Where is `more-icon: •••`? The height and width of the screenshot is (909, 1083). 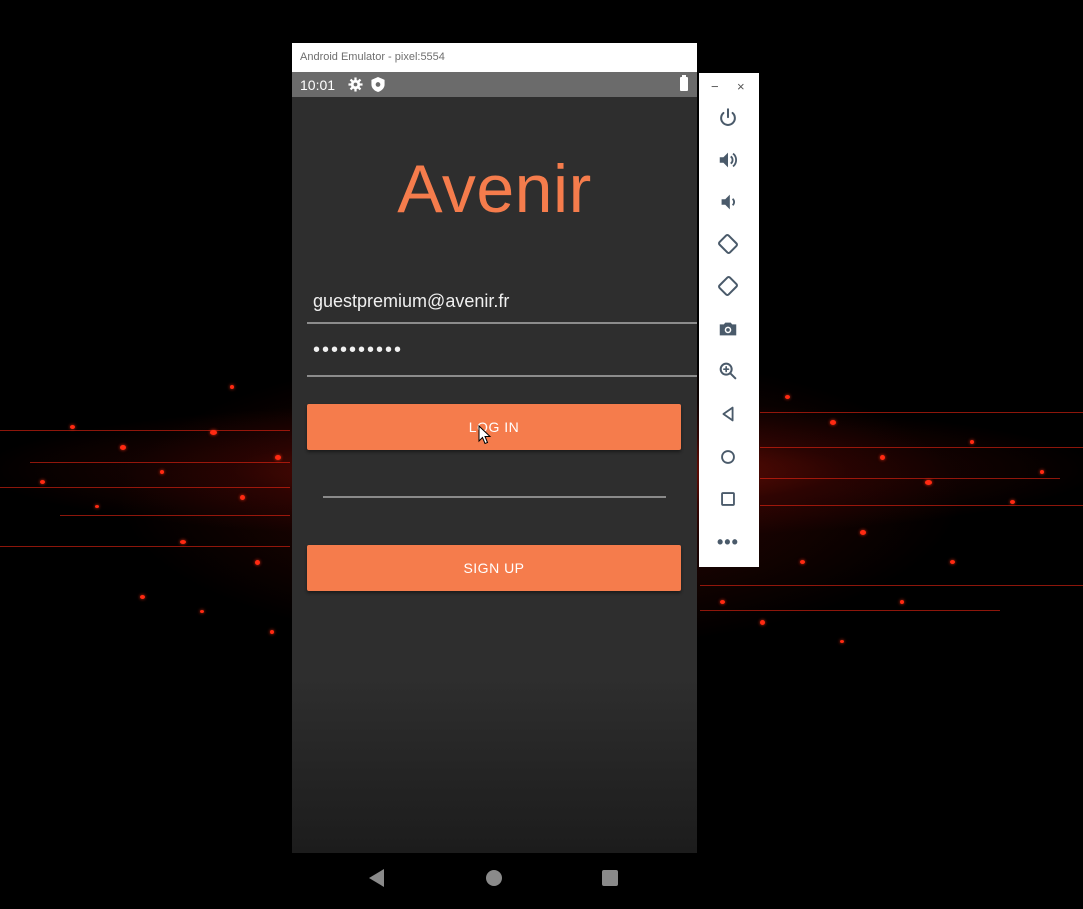
more-icon: ••• is located at coordinates (728, 542).